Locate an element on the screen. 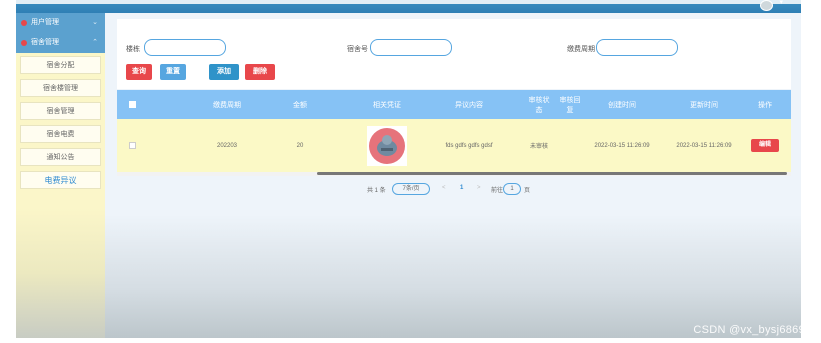 This screenshot has width=821, height=343. col-proof: 相关凭证 is located at coordinates (387, 105).